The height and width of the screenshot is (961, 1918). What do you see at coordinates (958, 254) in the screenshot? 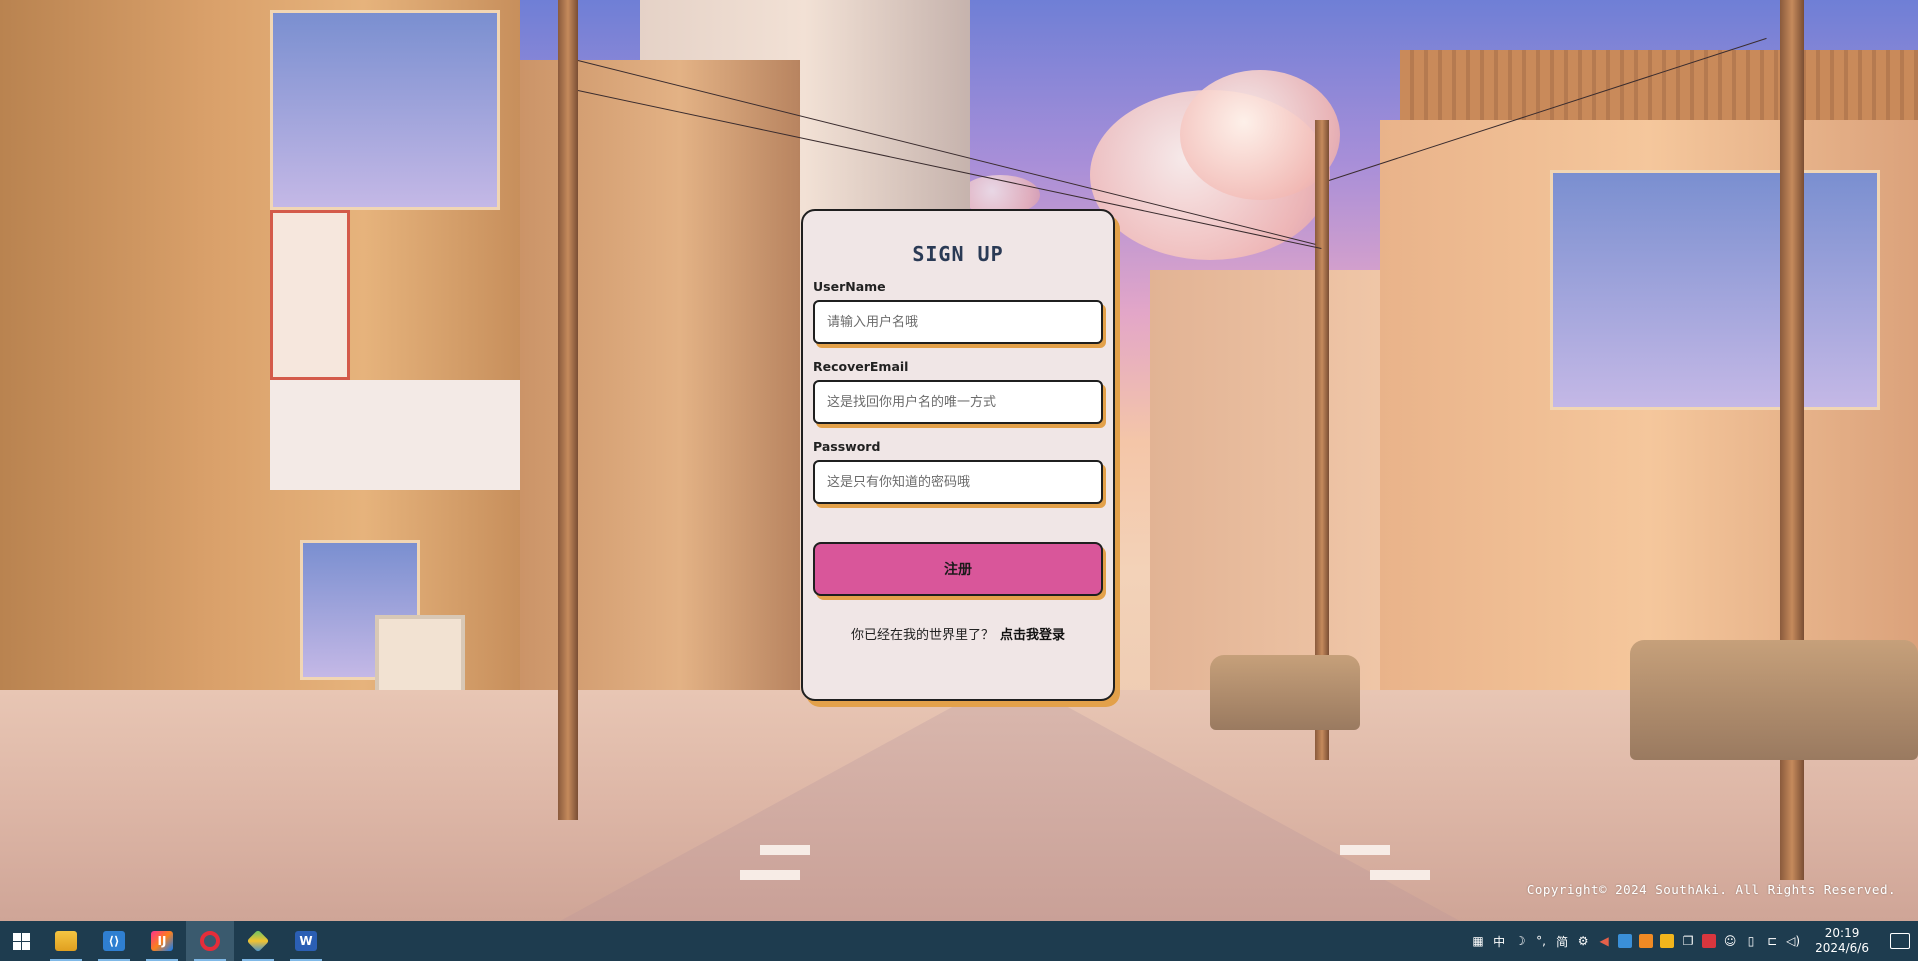
I see `signup-title: SIGN UP` at bounding box center [958, 254].